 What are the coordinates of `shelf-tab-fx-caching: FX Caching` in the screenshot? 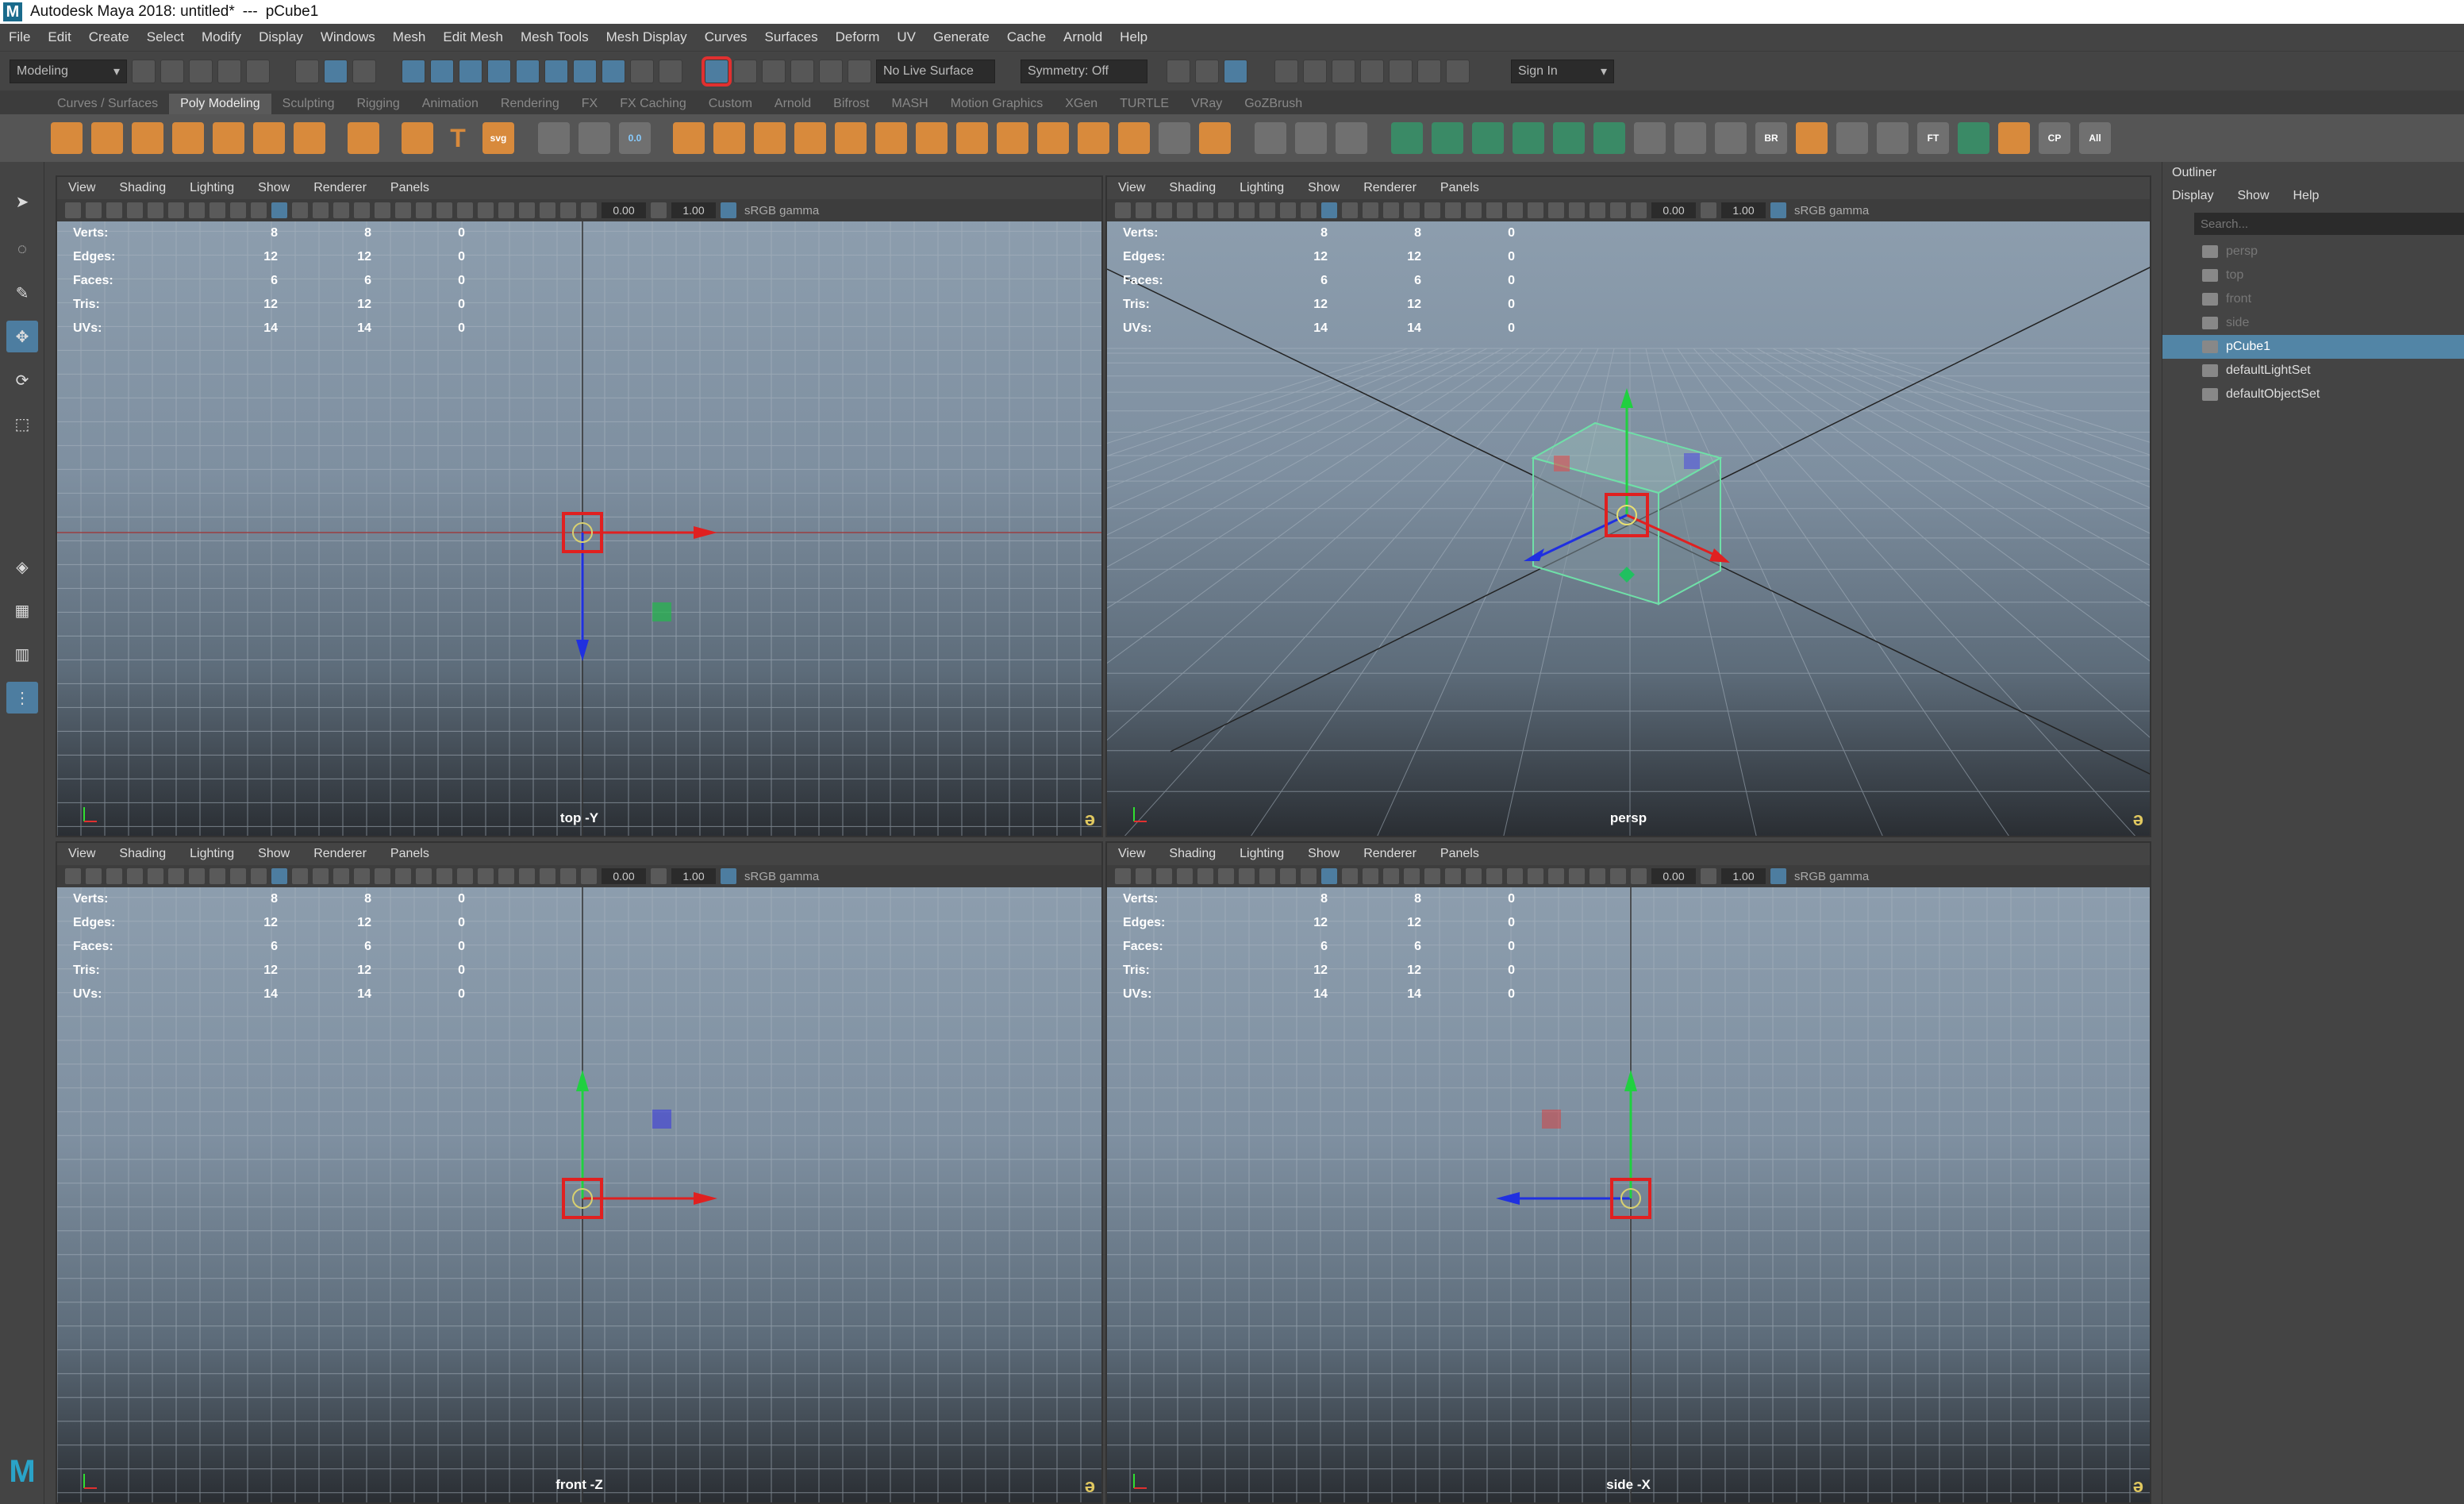 It's located at (653, 104).